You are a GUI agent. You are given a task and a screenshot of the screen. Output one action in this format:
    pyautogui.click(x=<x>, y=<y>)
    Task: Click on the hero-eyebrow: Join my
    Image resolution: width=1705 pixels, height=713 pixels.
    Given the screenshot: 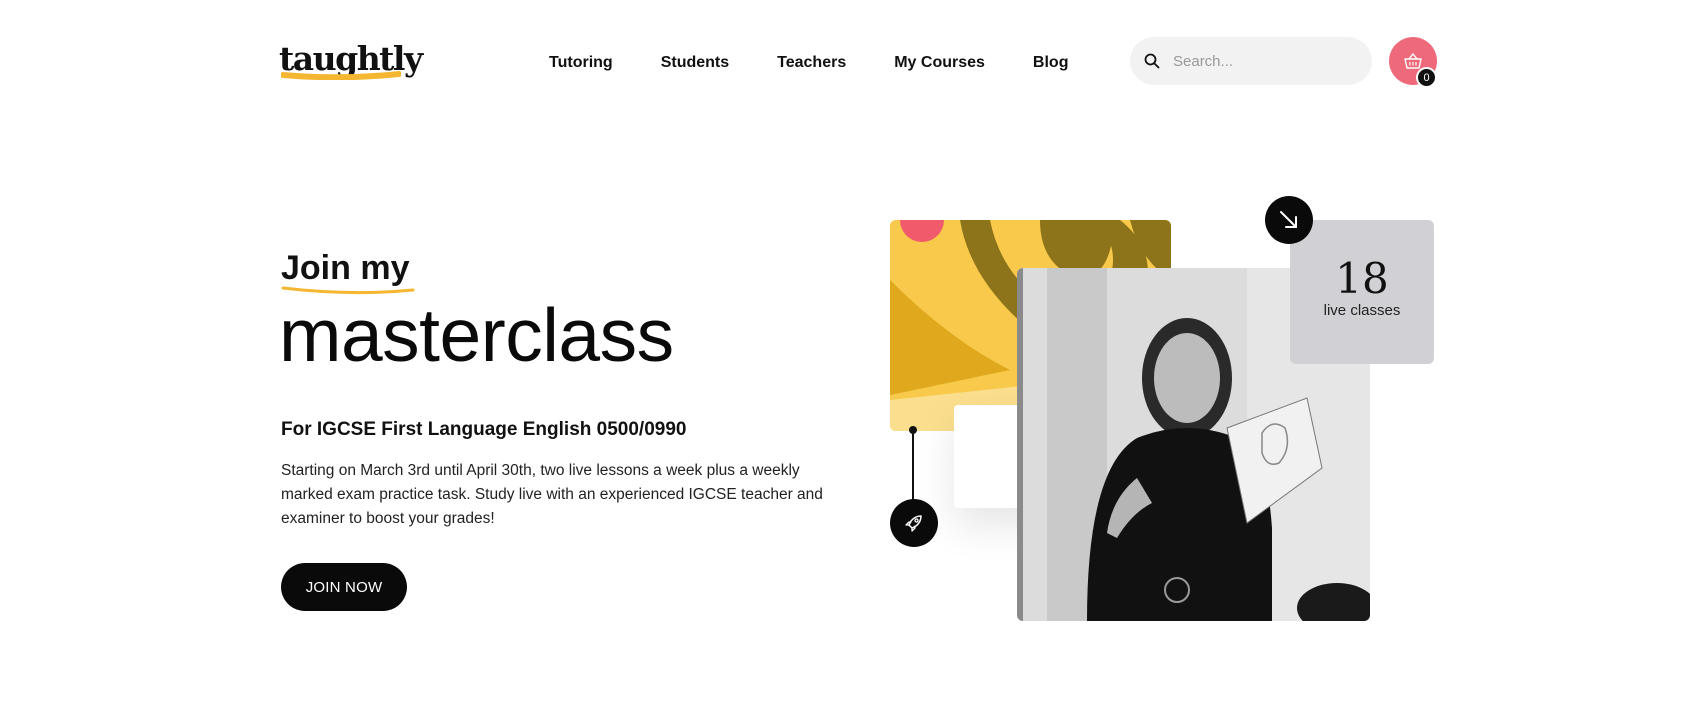 What is the action you would take?
    pyautogui.click(x=345, y=268)
    